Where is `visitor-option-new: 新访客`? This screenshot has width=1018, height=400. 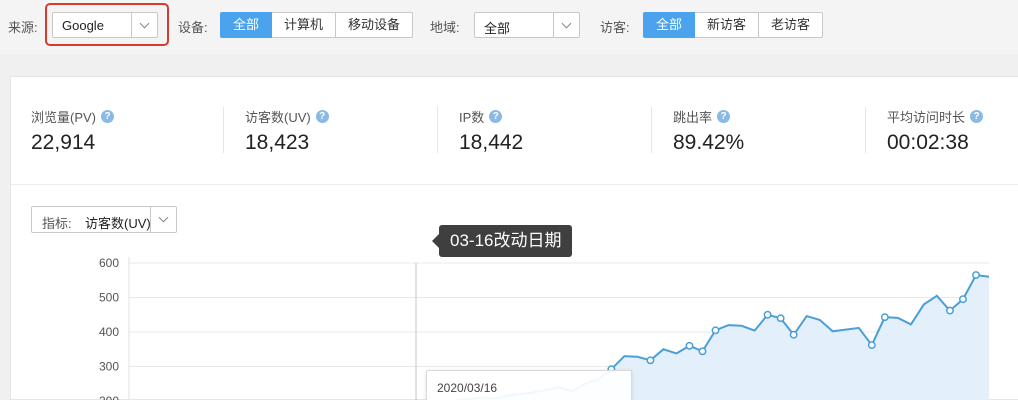 visitor-option-new: 新访客 is located at coordinates (727, 25).